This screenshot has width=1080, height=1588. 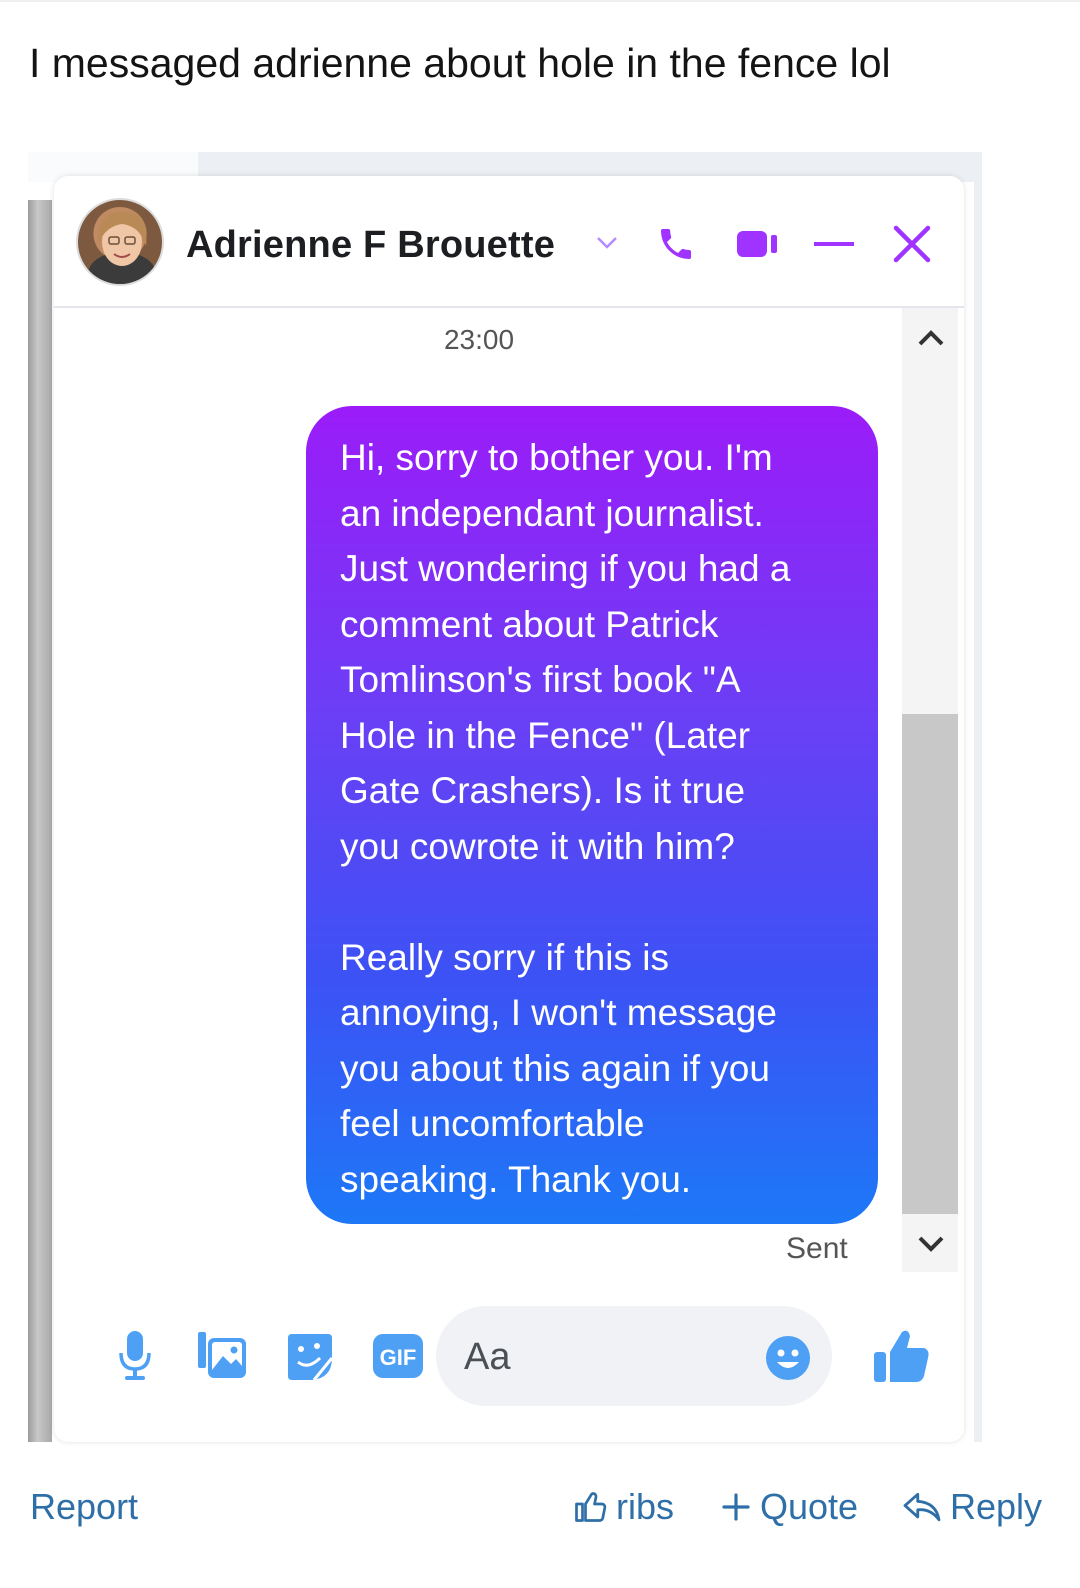 What do you see at coordinates (758, 244) in the screenshot?
I see `video-icon` at bounding box center [758, 244].